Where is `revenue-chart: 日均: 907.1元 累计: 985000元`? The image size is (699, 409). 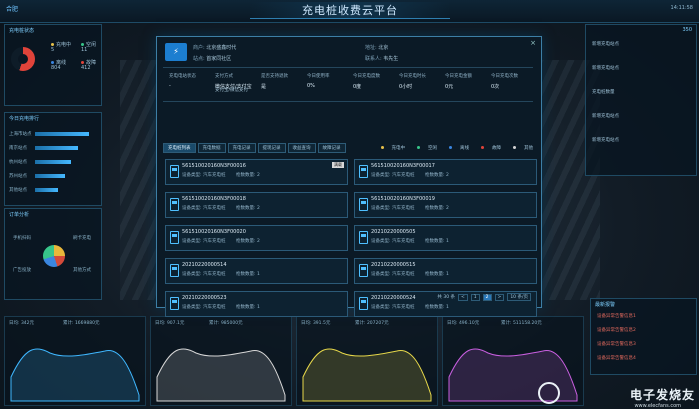
revenue-chart: 日均: 907.1元 累计: 985000元 is located at coordinates (221, 361).